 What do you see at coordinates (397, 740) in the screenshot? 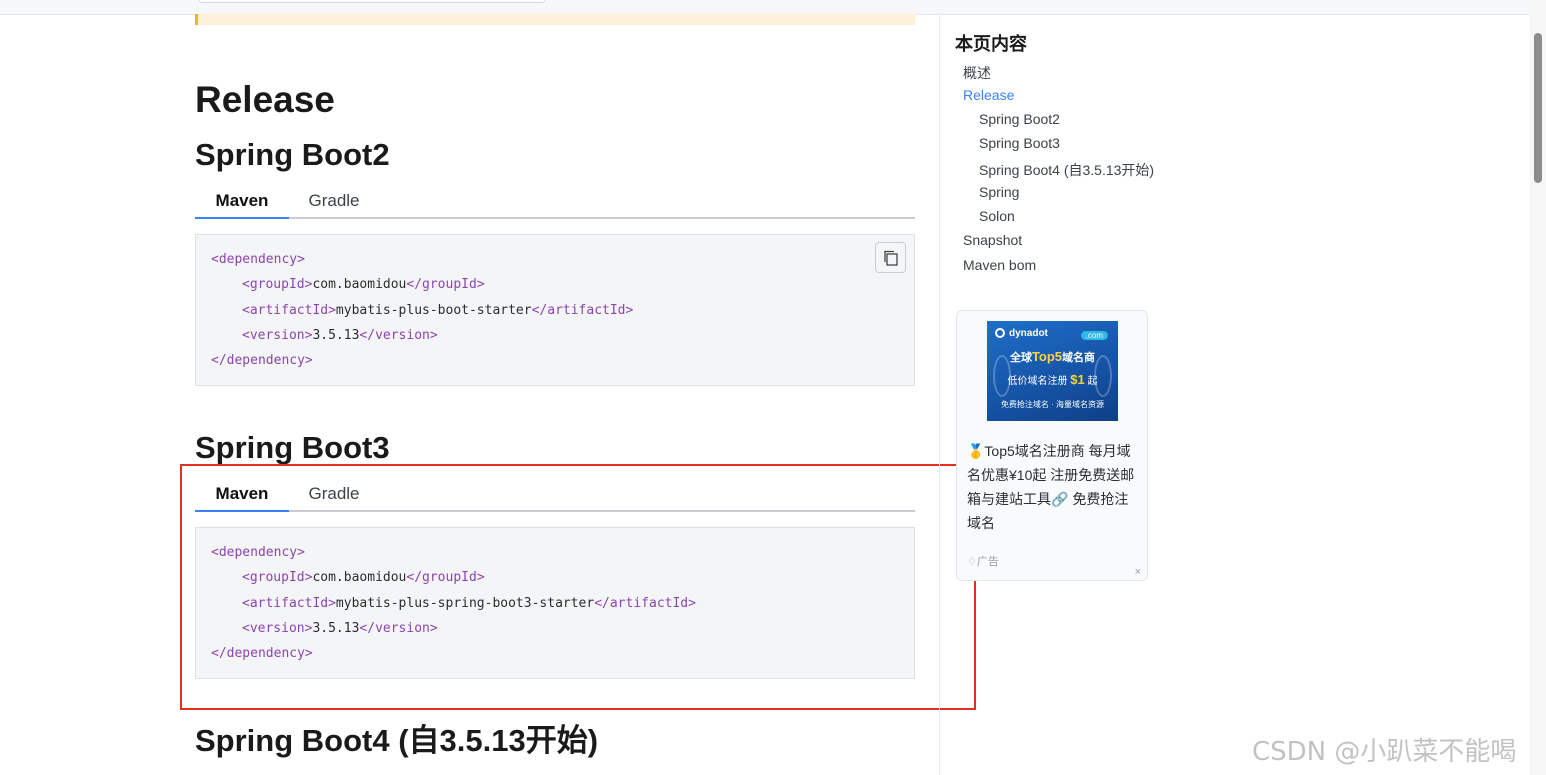
I see `spring-boot4-heading: Spring Boot4 (自3.5.13开始)` at bounding box center [397, 740].